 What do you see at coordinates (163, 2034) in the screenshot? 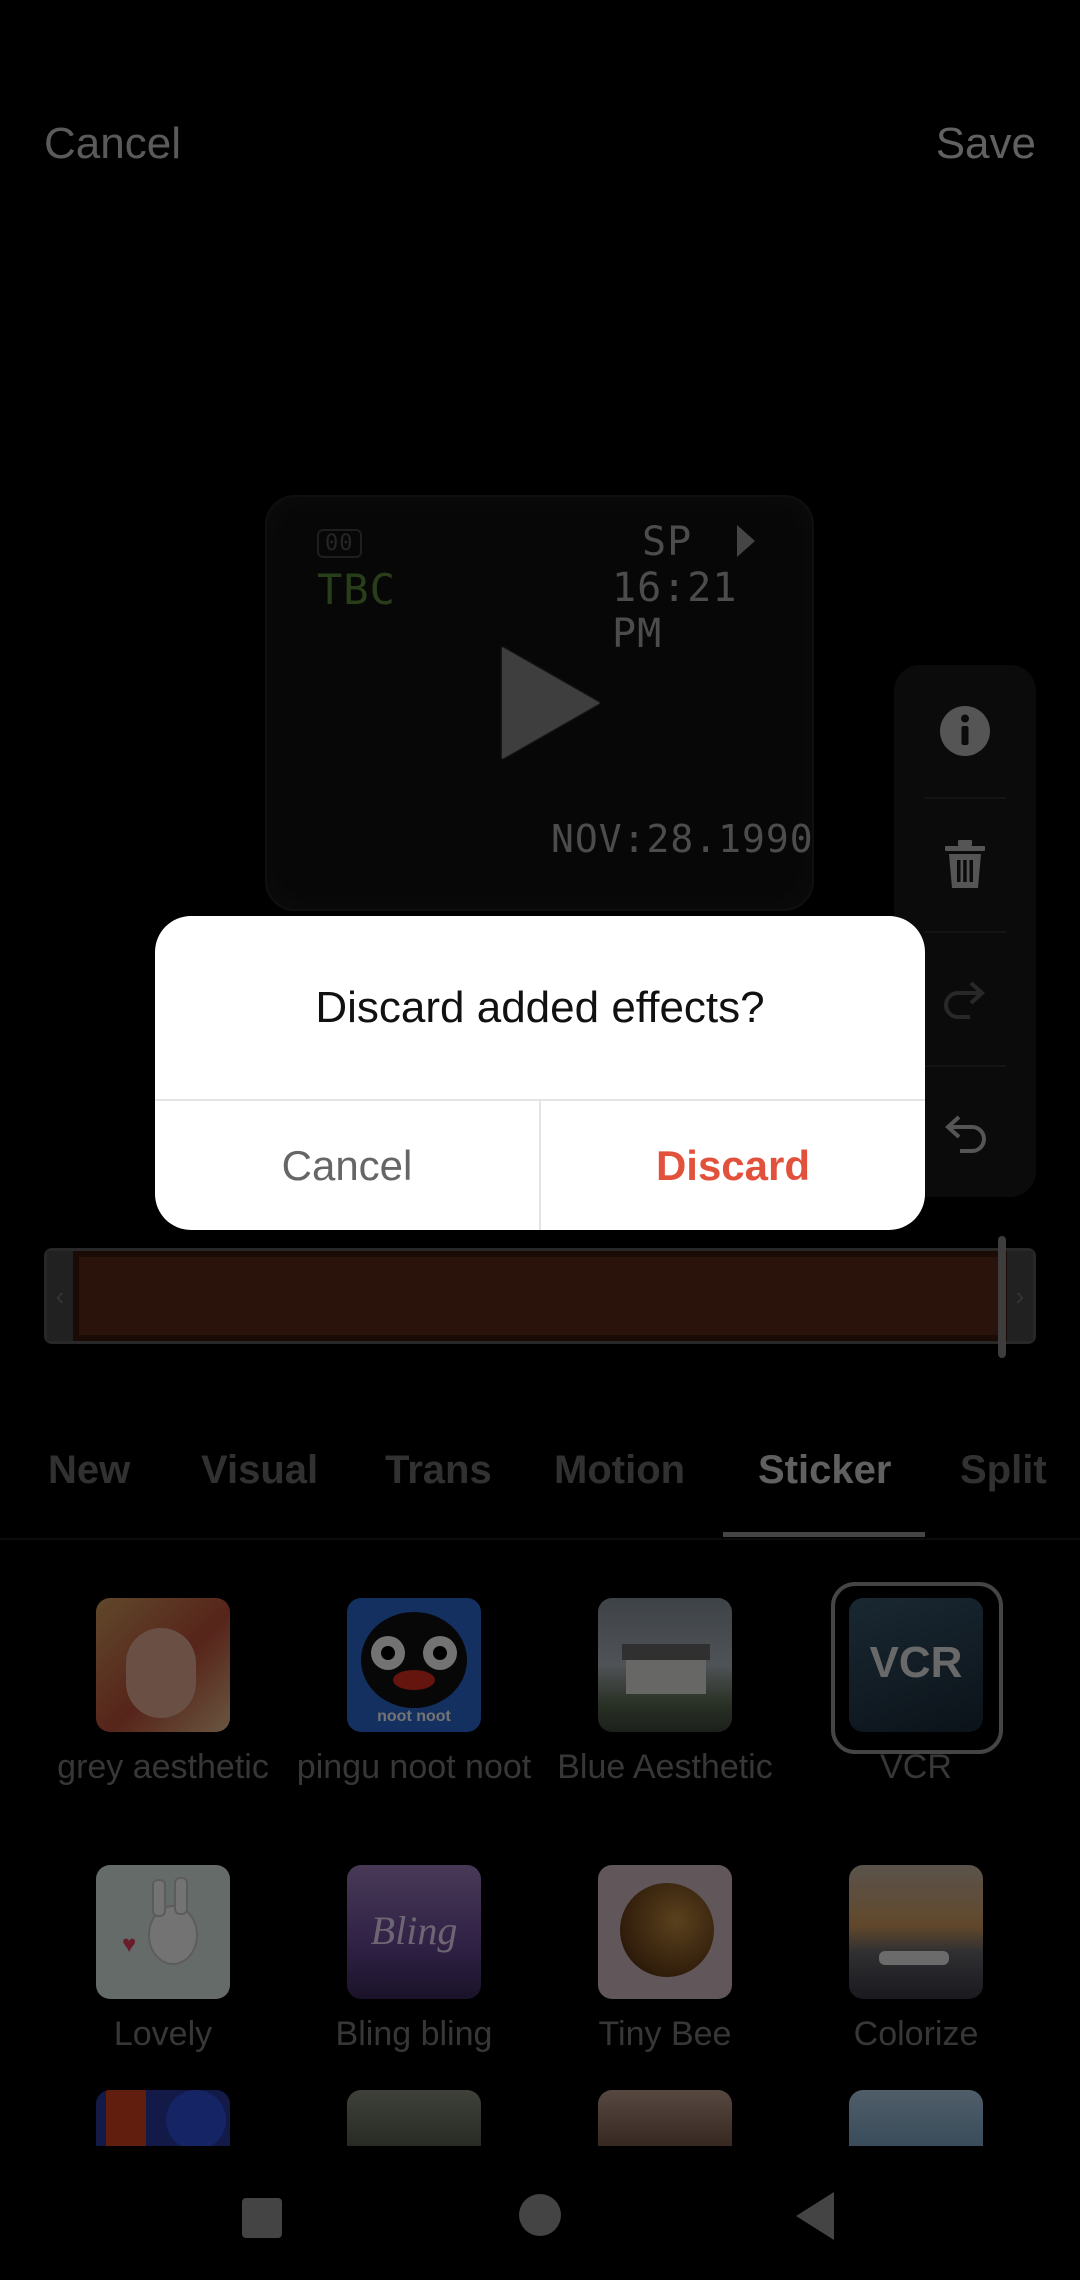
I see `effect-label: Lovely` at bounding box center [163, 2034].